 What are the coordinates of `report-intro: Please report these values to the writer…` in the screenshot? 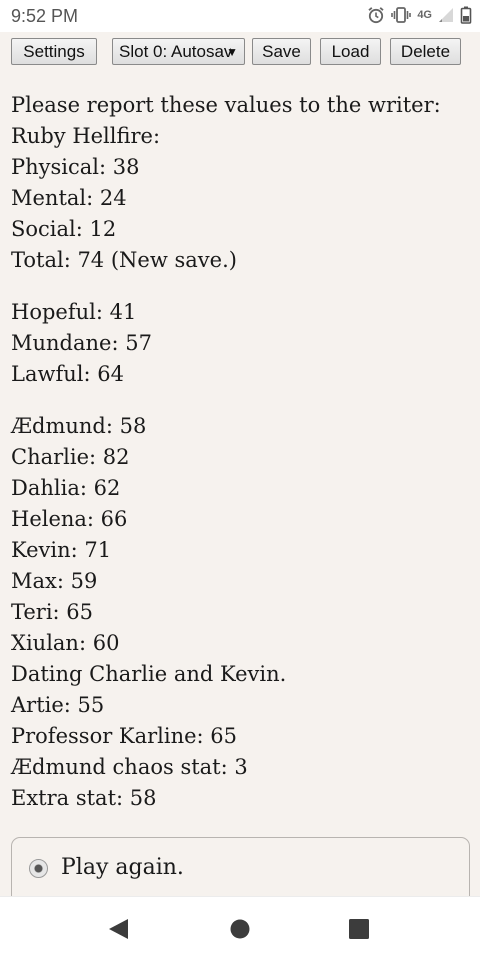 It's located at (226, 105).